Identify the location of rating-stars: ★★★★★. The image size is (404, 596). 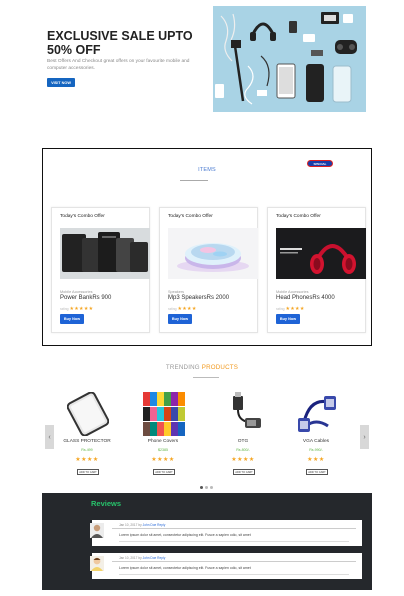
(81, 309).